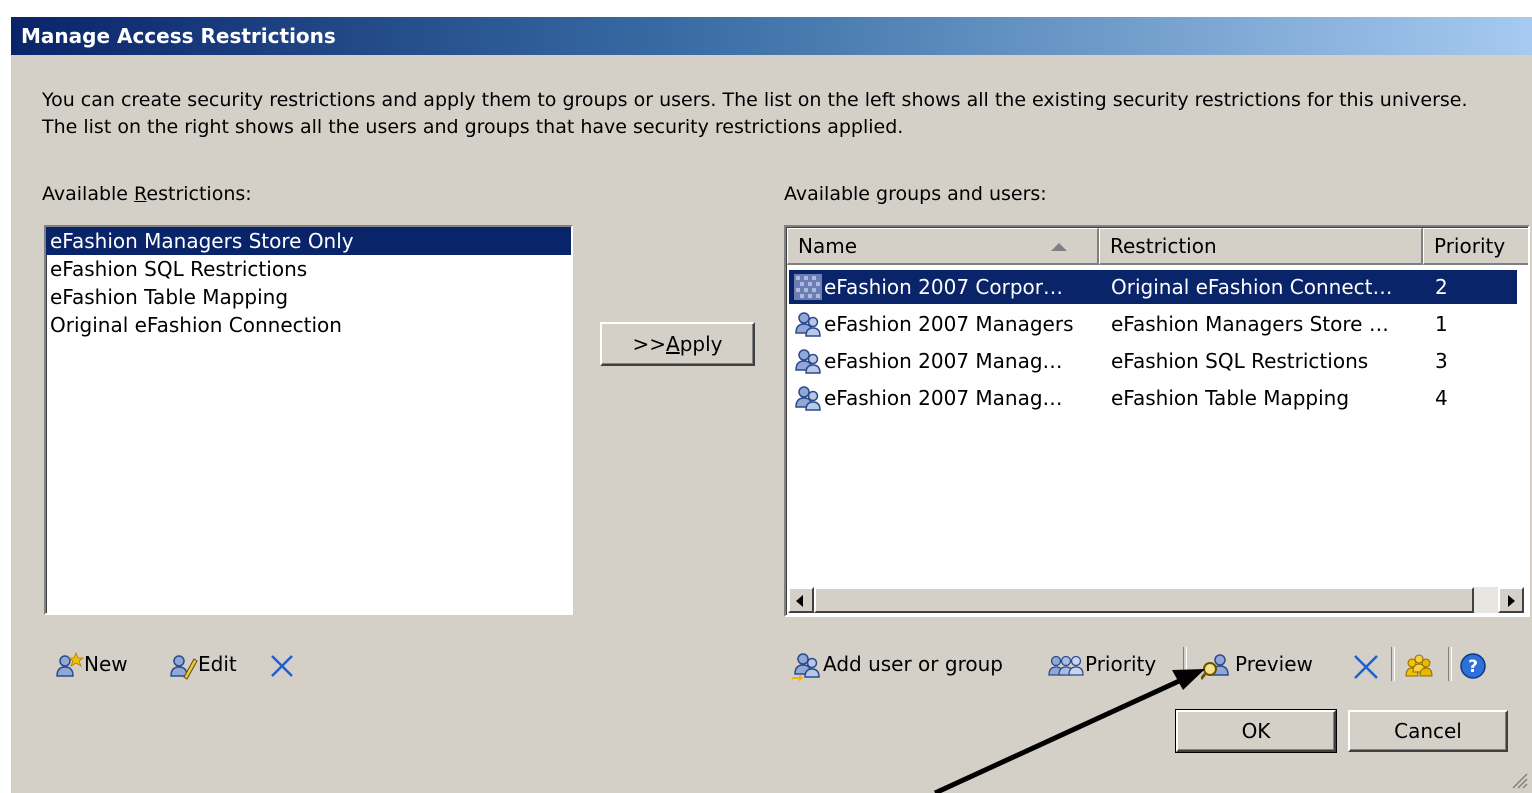 This screenshot has height=793, width=1532. What do you see at coordinates (1475, 246) in the screenshot?
I see `column-header-priority: Priority` at bounding box center [1475, 246].